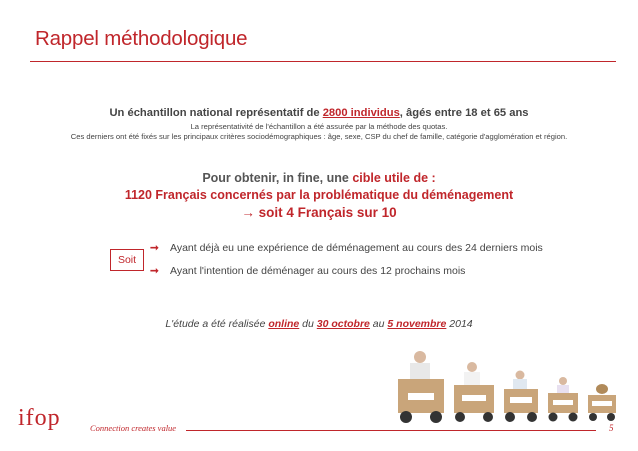  I want to click on moving-boxes-family-illustration, so click(507, 387).